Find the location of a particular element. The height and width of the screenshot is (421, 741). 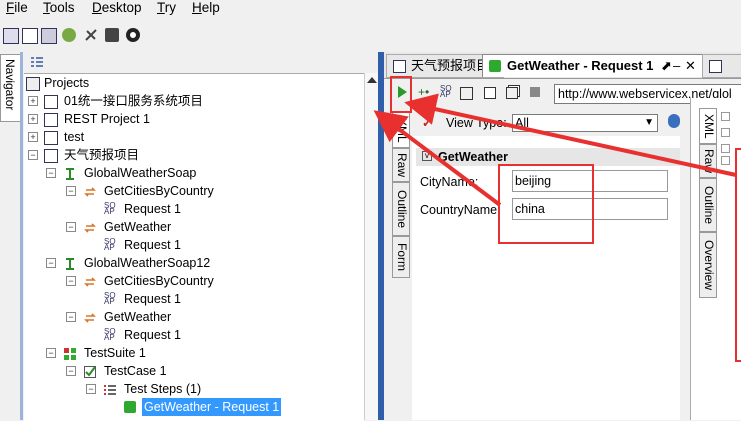

annotation-arrow-fields is located at coordinates (437, 158).